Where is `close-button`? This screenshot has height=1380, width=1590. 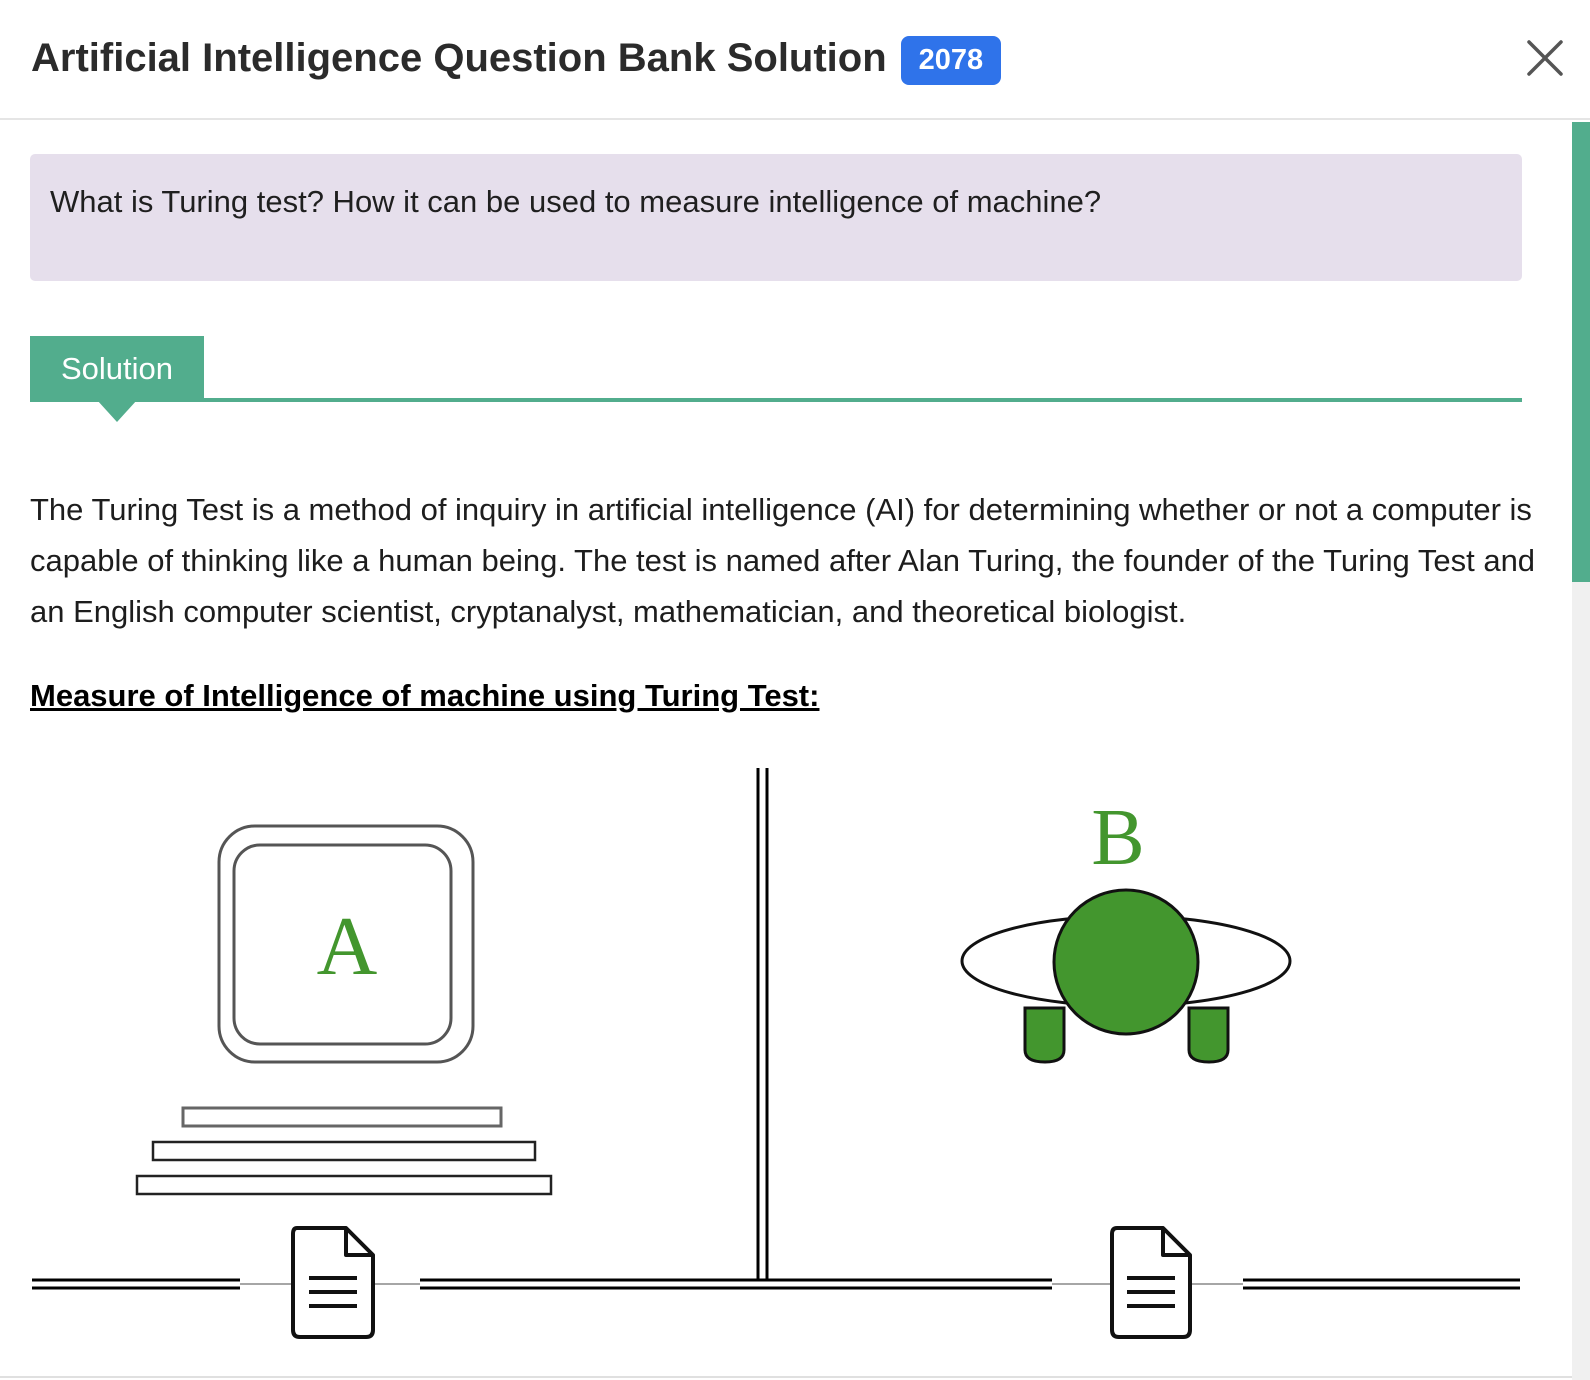 close-button is located at coordinates (1545, 58).